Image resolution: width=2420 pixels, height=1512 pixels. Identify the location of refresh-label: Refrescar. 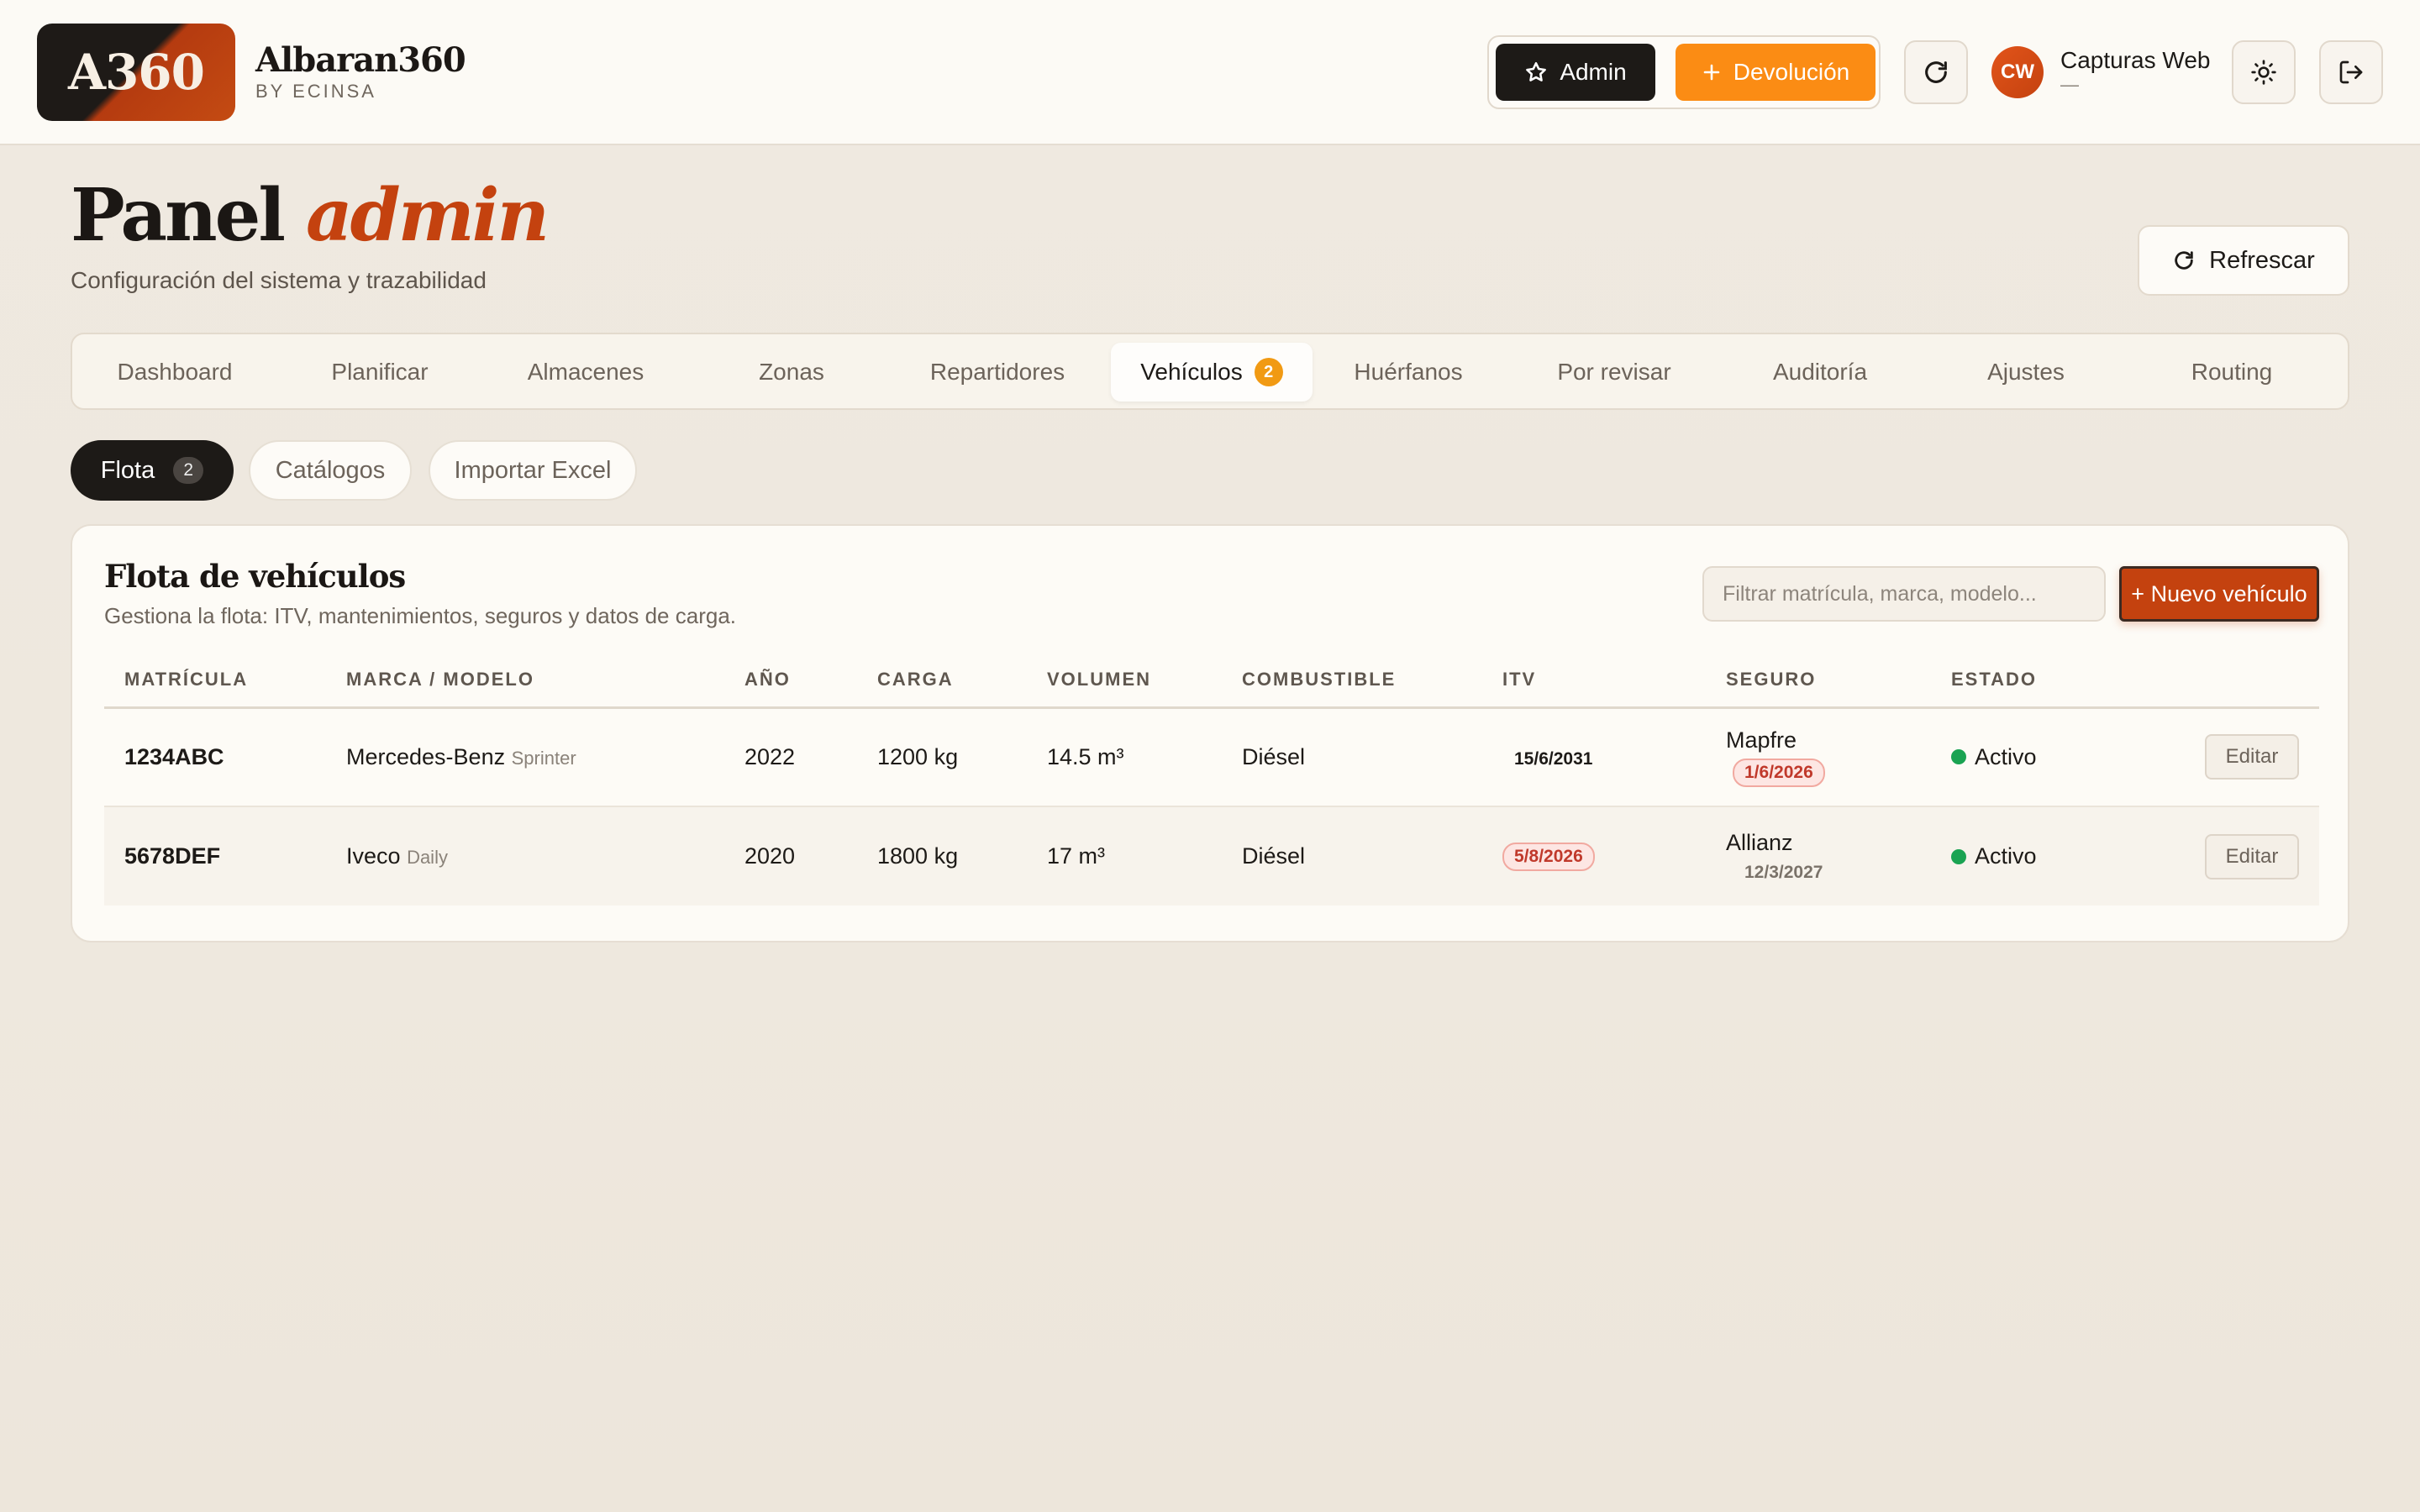
(2262, 260).